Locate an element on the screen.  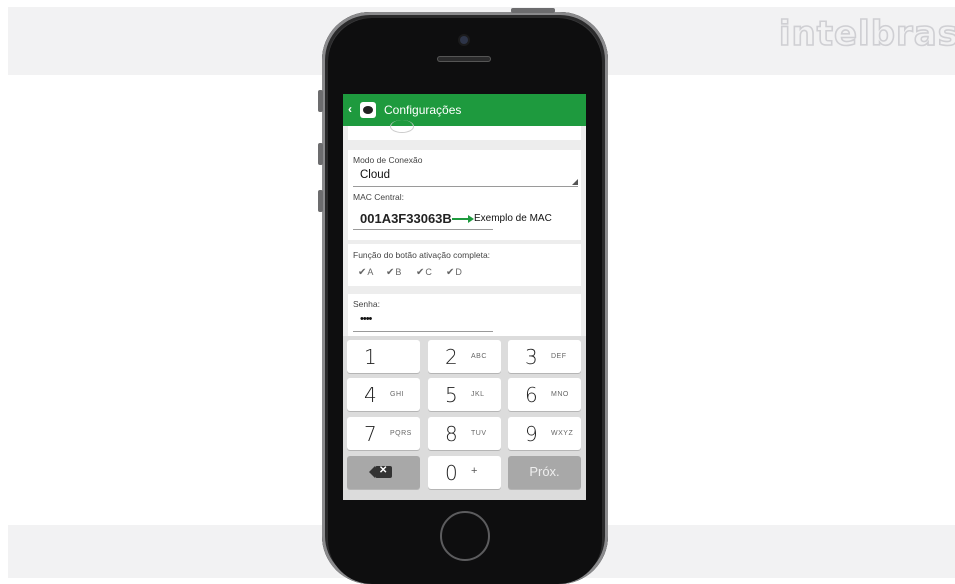
checkbox-b: ✔B is located at coordinates (393, 272).